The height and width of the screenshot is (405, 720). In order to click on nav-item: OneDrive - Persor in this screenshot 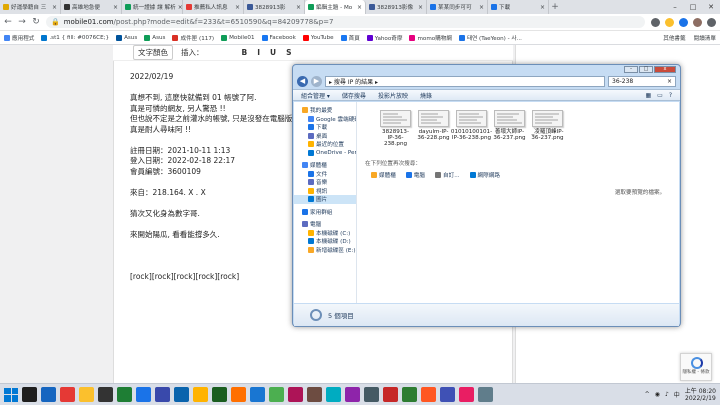, I will do `click(325, 153)`.